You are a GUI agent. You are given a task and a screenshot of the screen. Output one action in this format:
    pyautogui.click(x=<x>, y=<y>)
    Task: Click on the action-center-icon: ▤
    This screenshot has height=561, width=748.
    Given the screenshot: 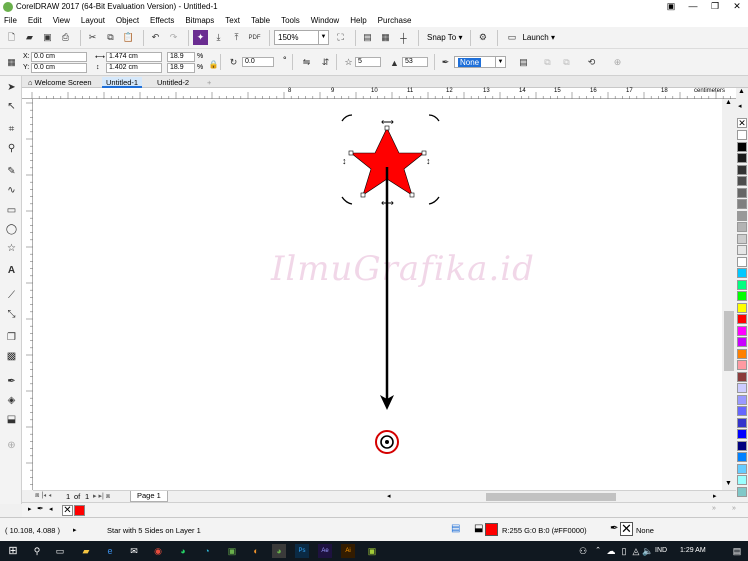 What is the action you would take?
    pyautogui.click(x=737, y=551)
    